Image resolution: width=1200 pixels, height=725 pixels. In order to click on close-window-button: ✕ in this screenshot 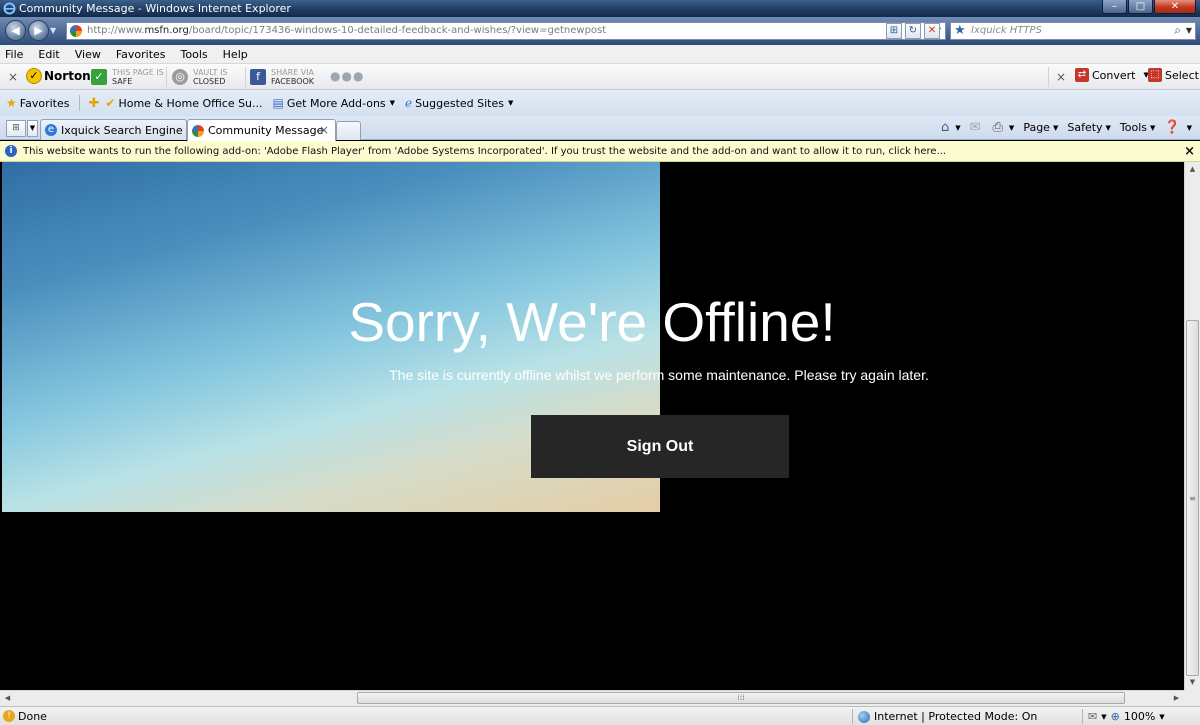, I will do `click(1175, 7)`.